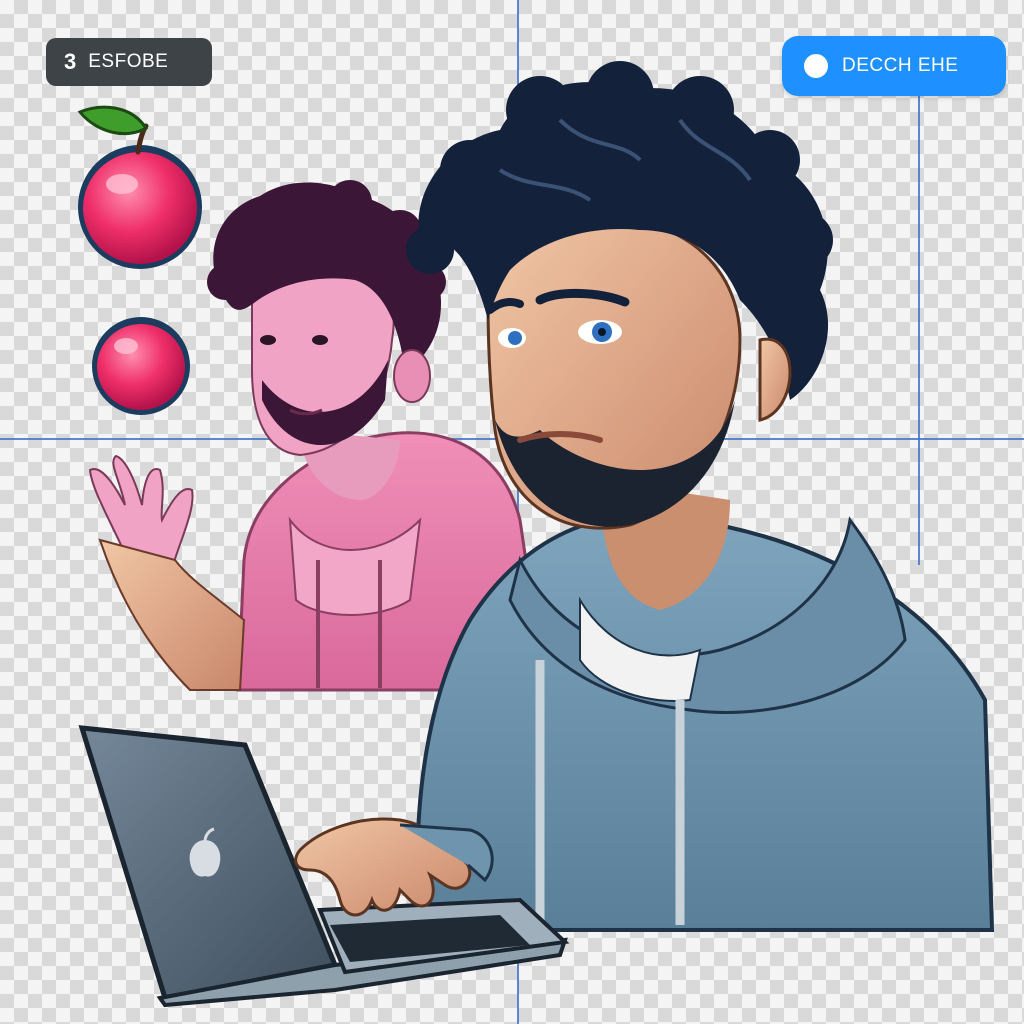 This screenshot has height=1024, width=1024. Describe the element at coordinates (167, 572) in the screenshot. I see `hand-icon` at that location.